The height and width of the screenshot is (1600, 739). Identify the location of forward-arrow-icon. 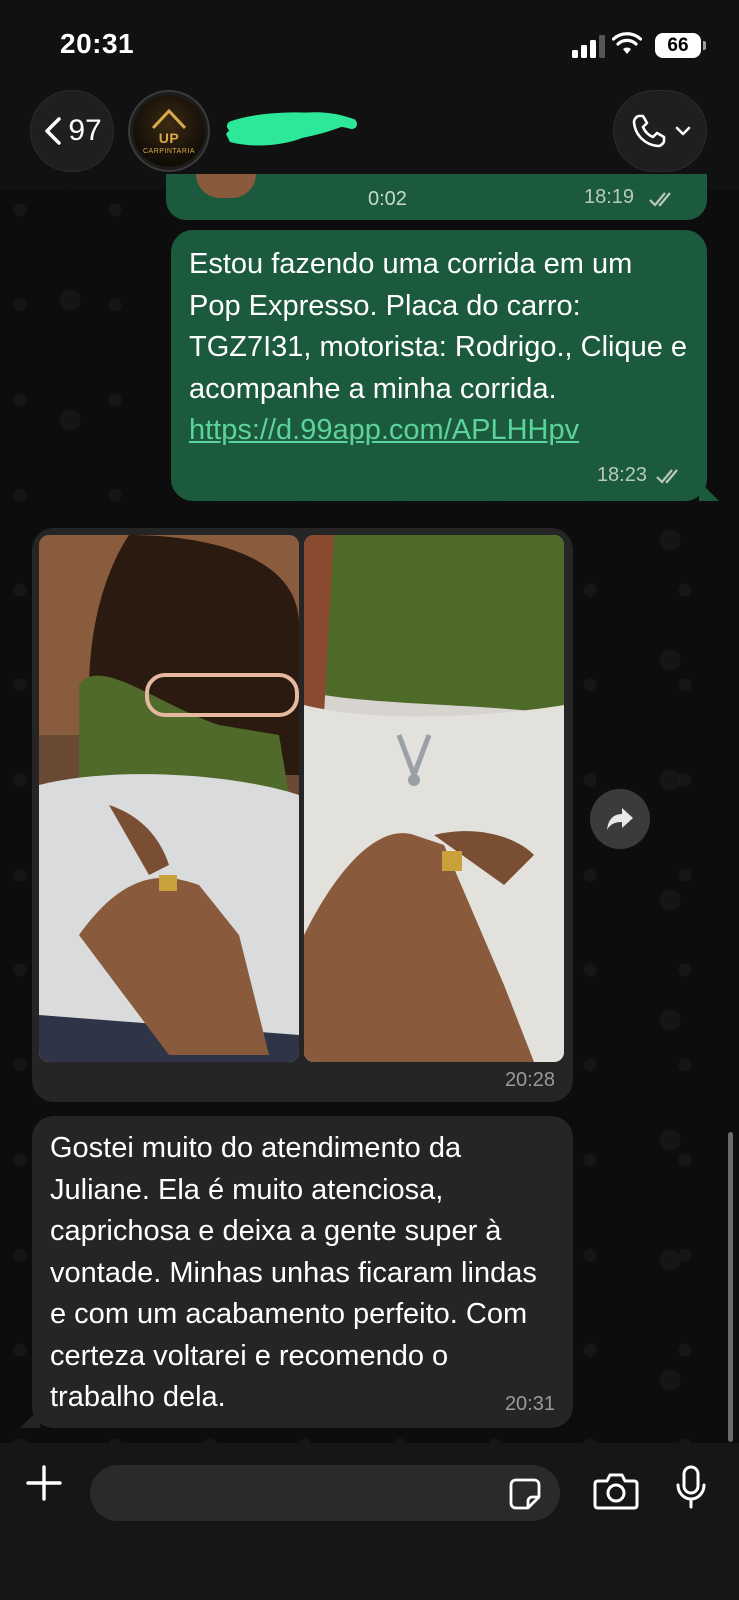
(620, 819).